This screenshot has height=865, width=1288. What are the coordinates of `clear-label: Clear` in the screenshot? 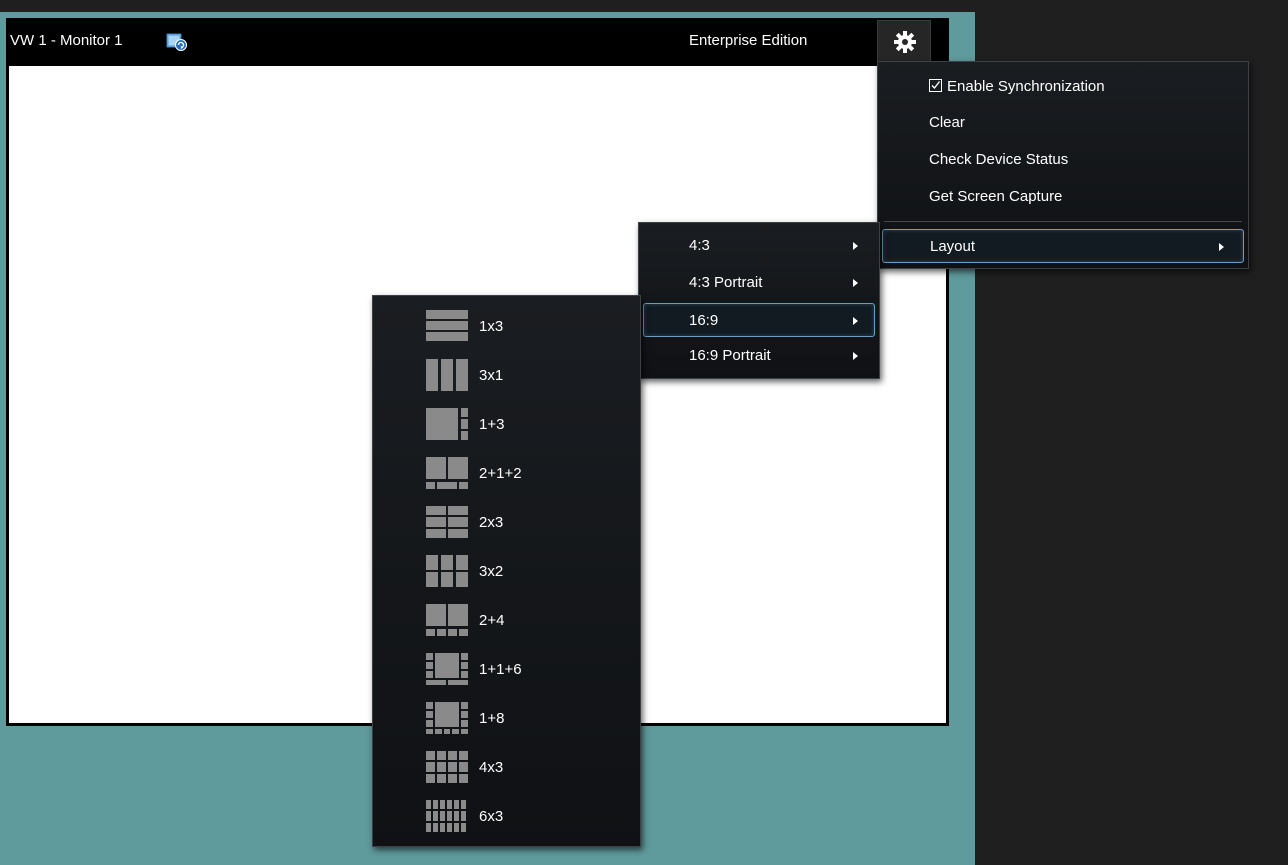 It's located at (947, 122).